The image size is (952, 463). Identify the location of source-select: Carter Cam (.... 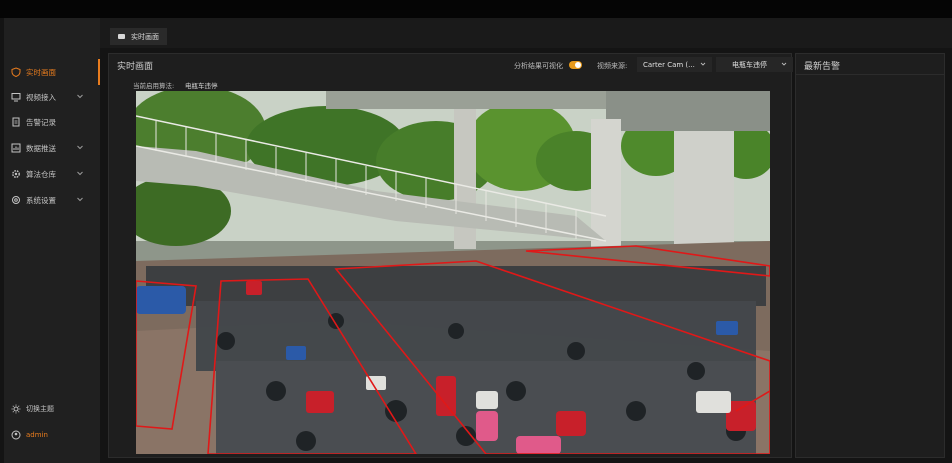
(674, 64).